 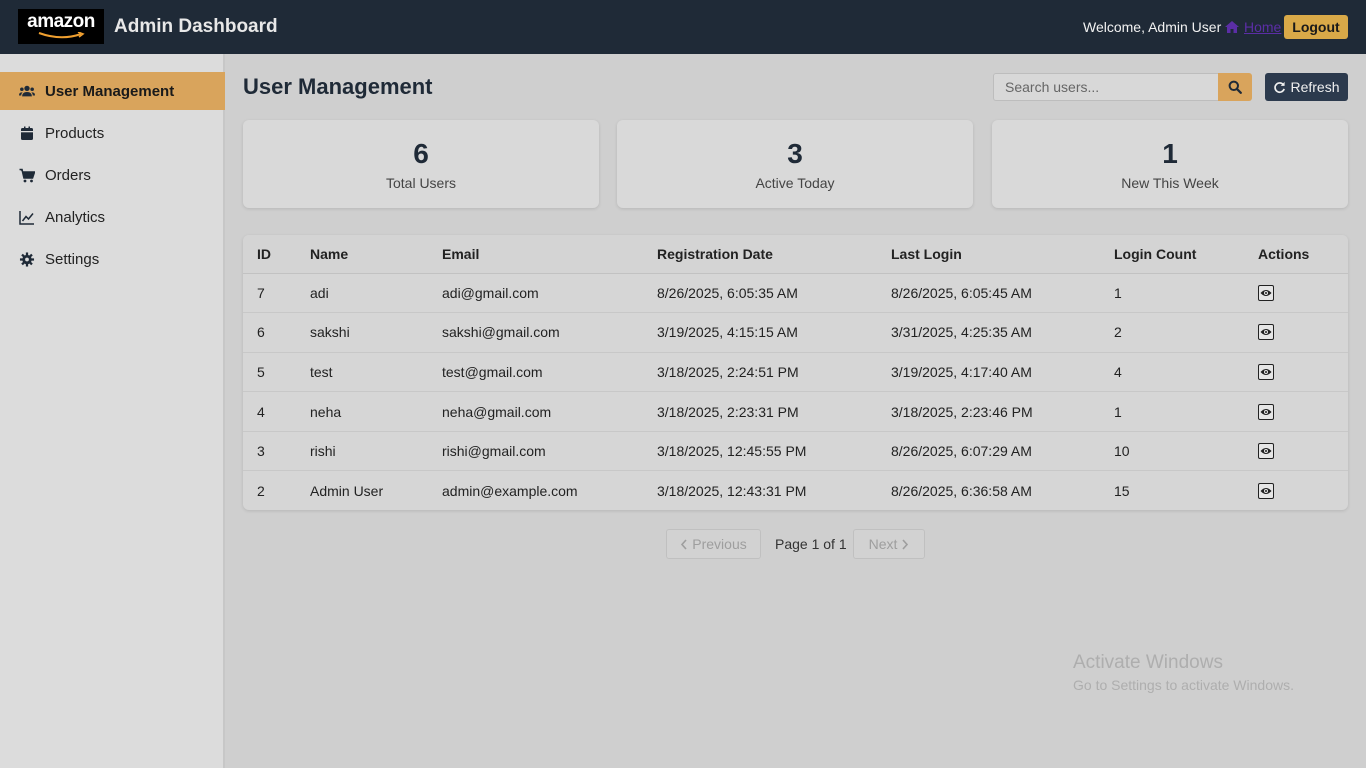 What do you see at coordinates (27, 91) in the screenshot?
I see `users-icon` at bounding box center [27, 91].